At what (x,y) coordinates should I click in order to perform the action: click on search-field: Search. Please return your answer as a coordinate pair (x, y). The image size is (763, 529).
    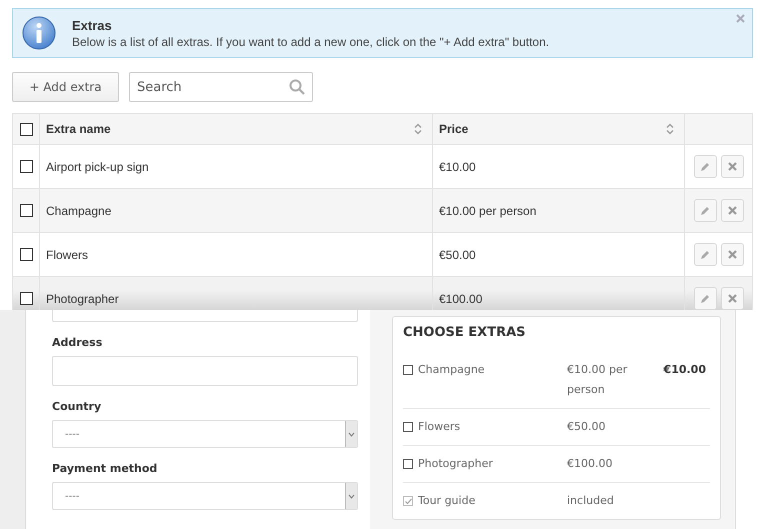
    Looking at the image, I should click on (221, 87).